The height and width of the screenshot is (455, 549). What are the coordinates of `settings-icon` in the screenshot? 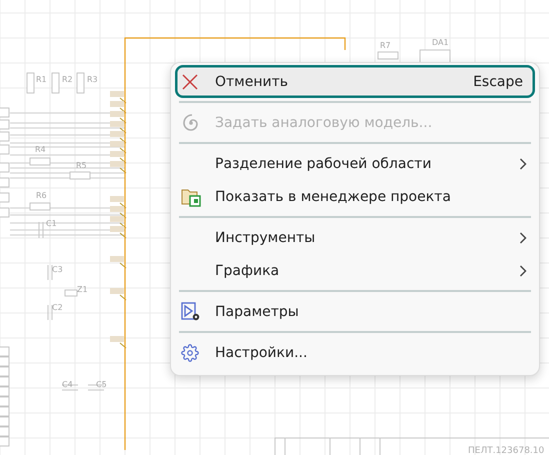 It's located at (190, 353).